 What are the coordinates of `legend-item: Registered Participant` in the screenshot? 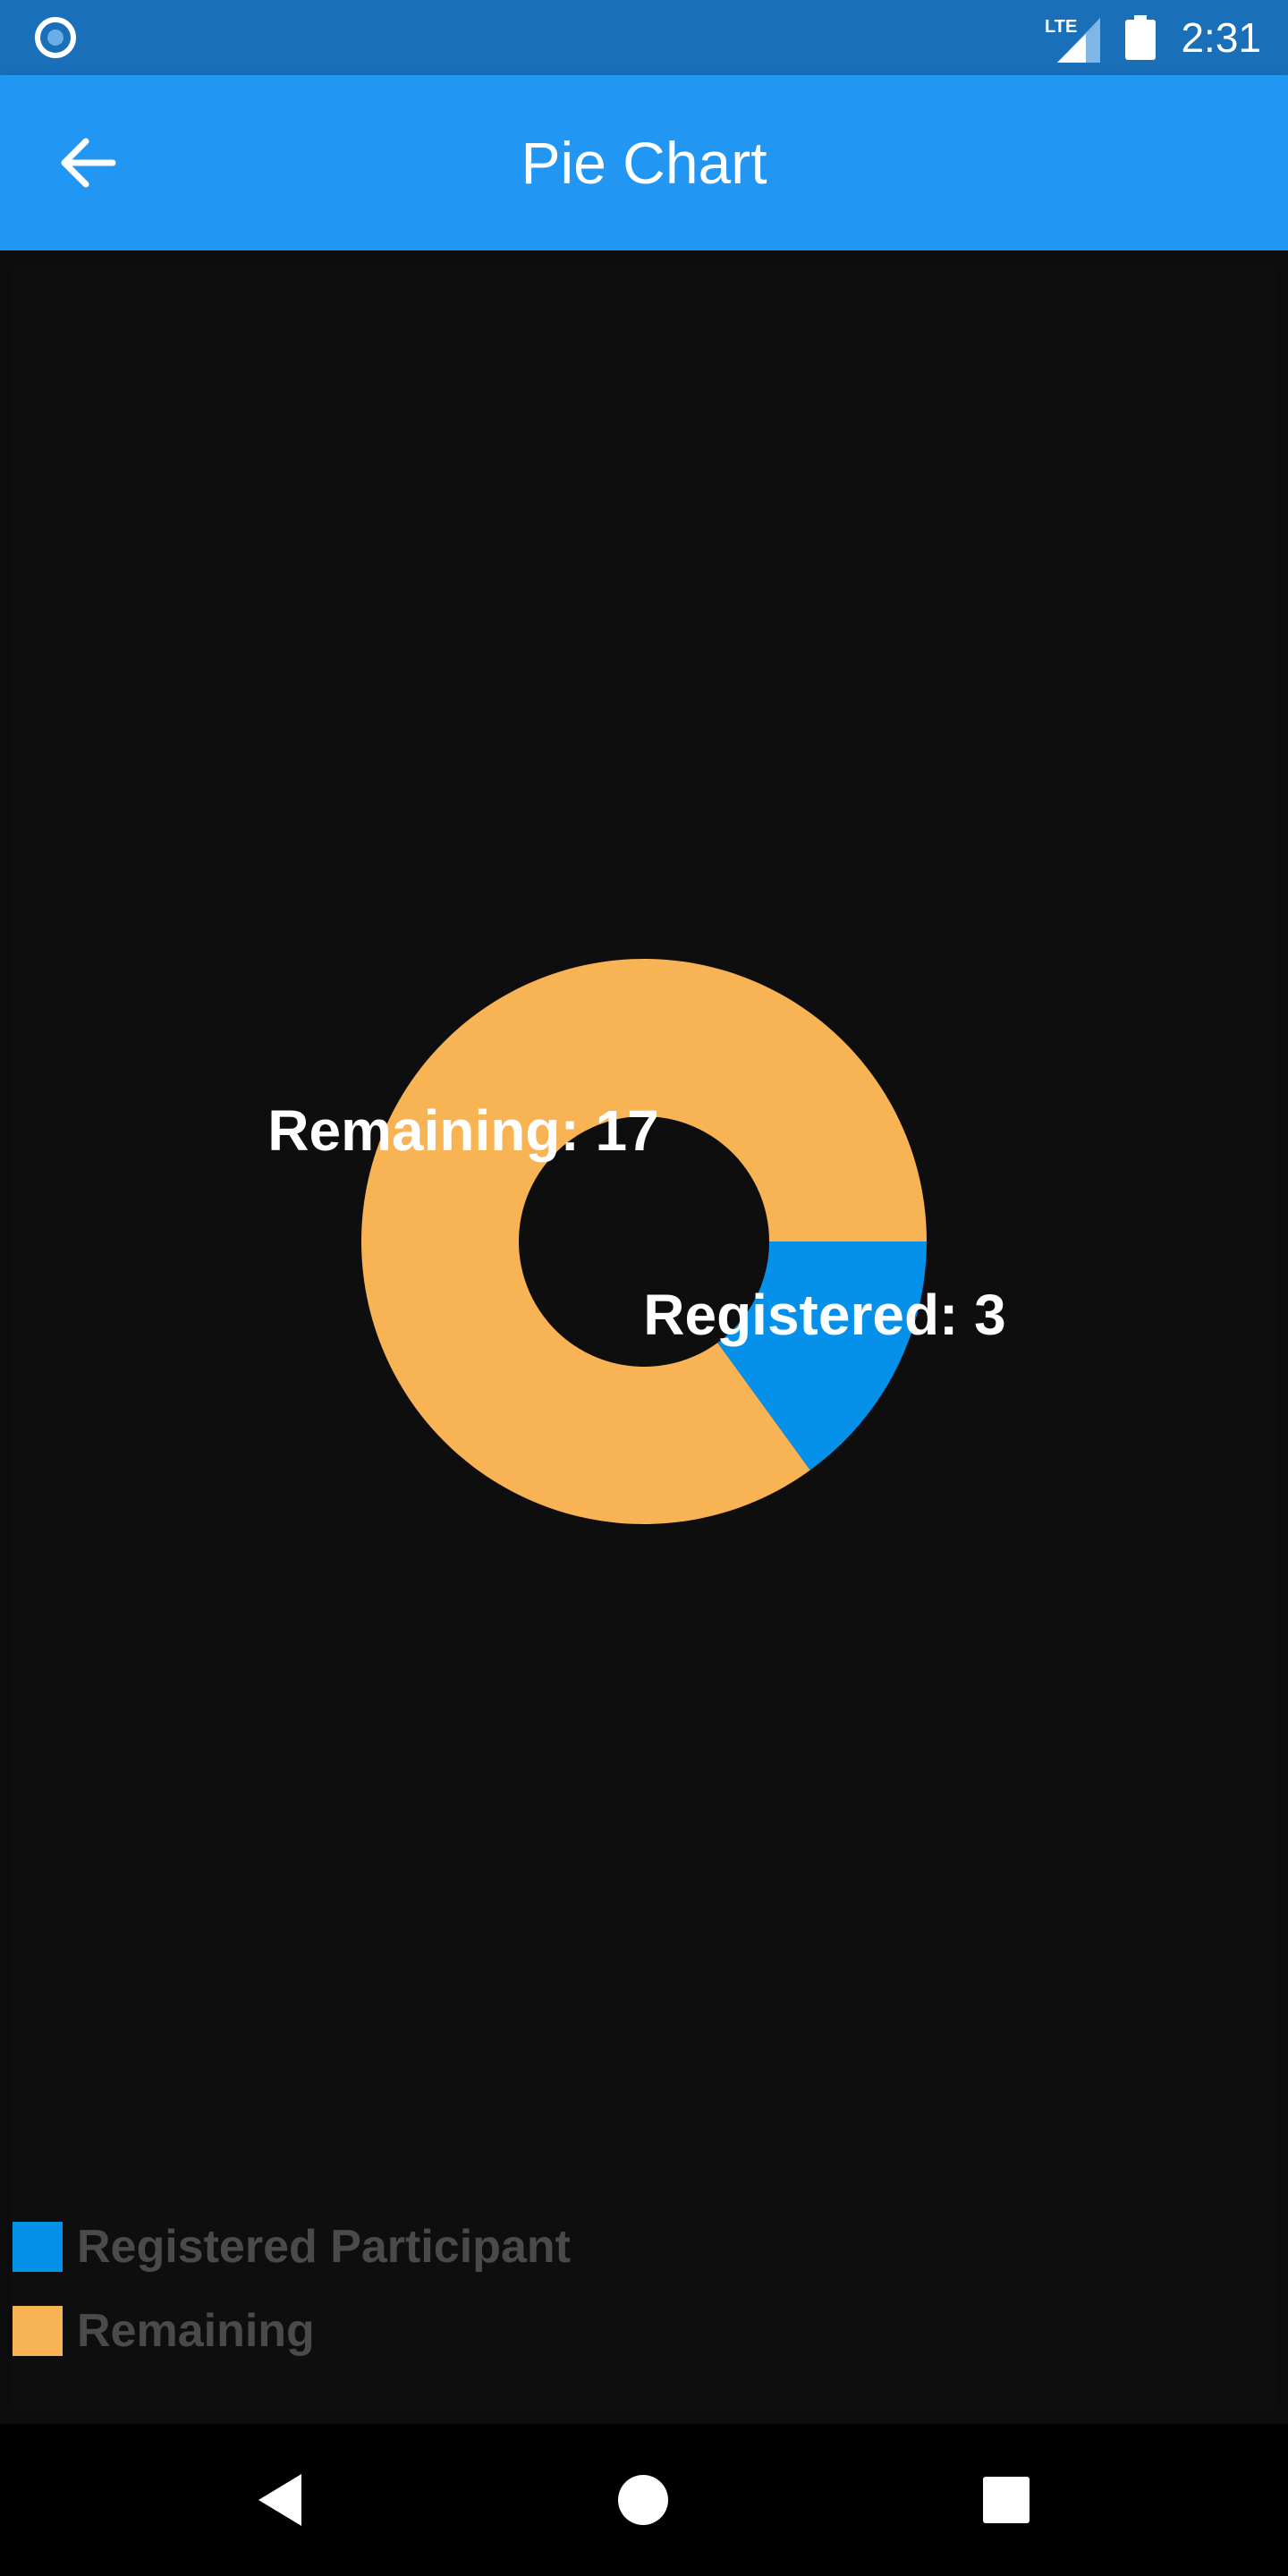 It's located at (292, 2247).